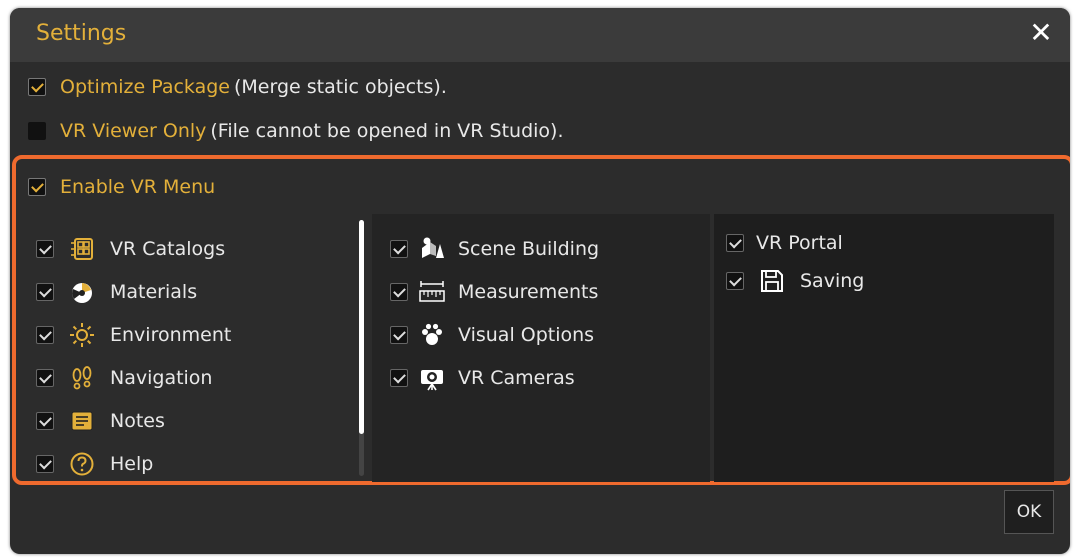  Describe the element at coordinates (133, 131) in the screenshot. I see `vr-viewer-only-label: VR Viewer Only` at that location.